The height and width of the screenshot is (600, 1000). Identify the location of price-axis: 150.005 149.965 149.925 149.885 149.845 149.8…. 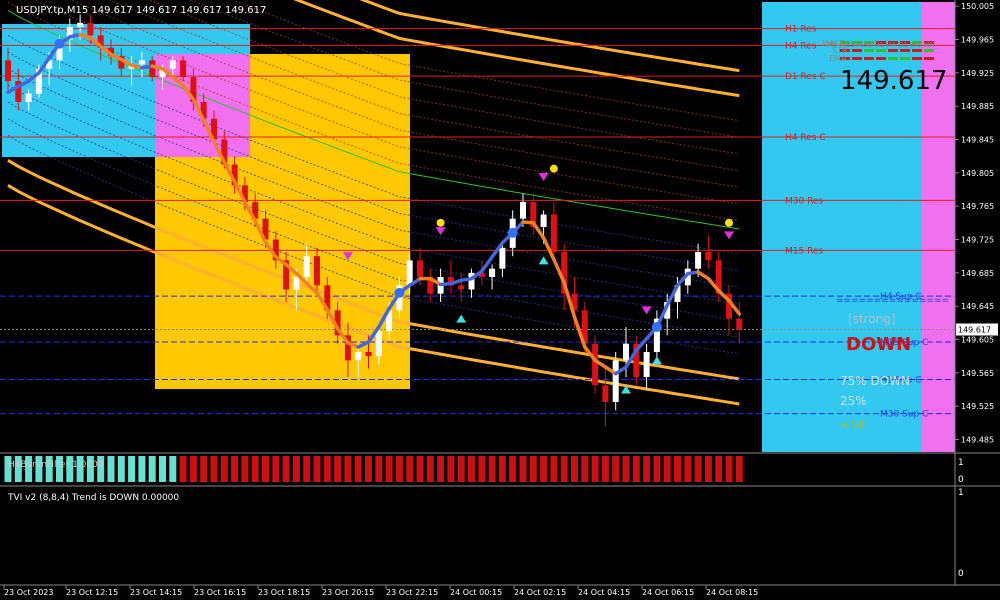
(977, 300).